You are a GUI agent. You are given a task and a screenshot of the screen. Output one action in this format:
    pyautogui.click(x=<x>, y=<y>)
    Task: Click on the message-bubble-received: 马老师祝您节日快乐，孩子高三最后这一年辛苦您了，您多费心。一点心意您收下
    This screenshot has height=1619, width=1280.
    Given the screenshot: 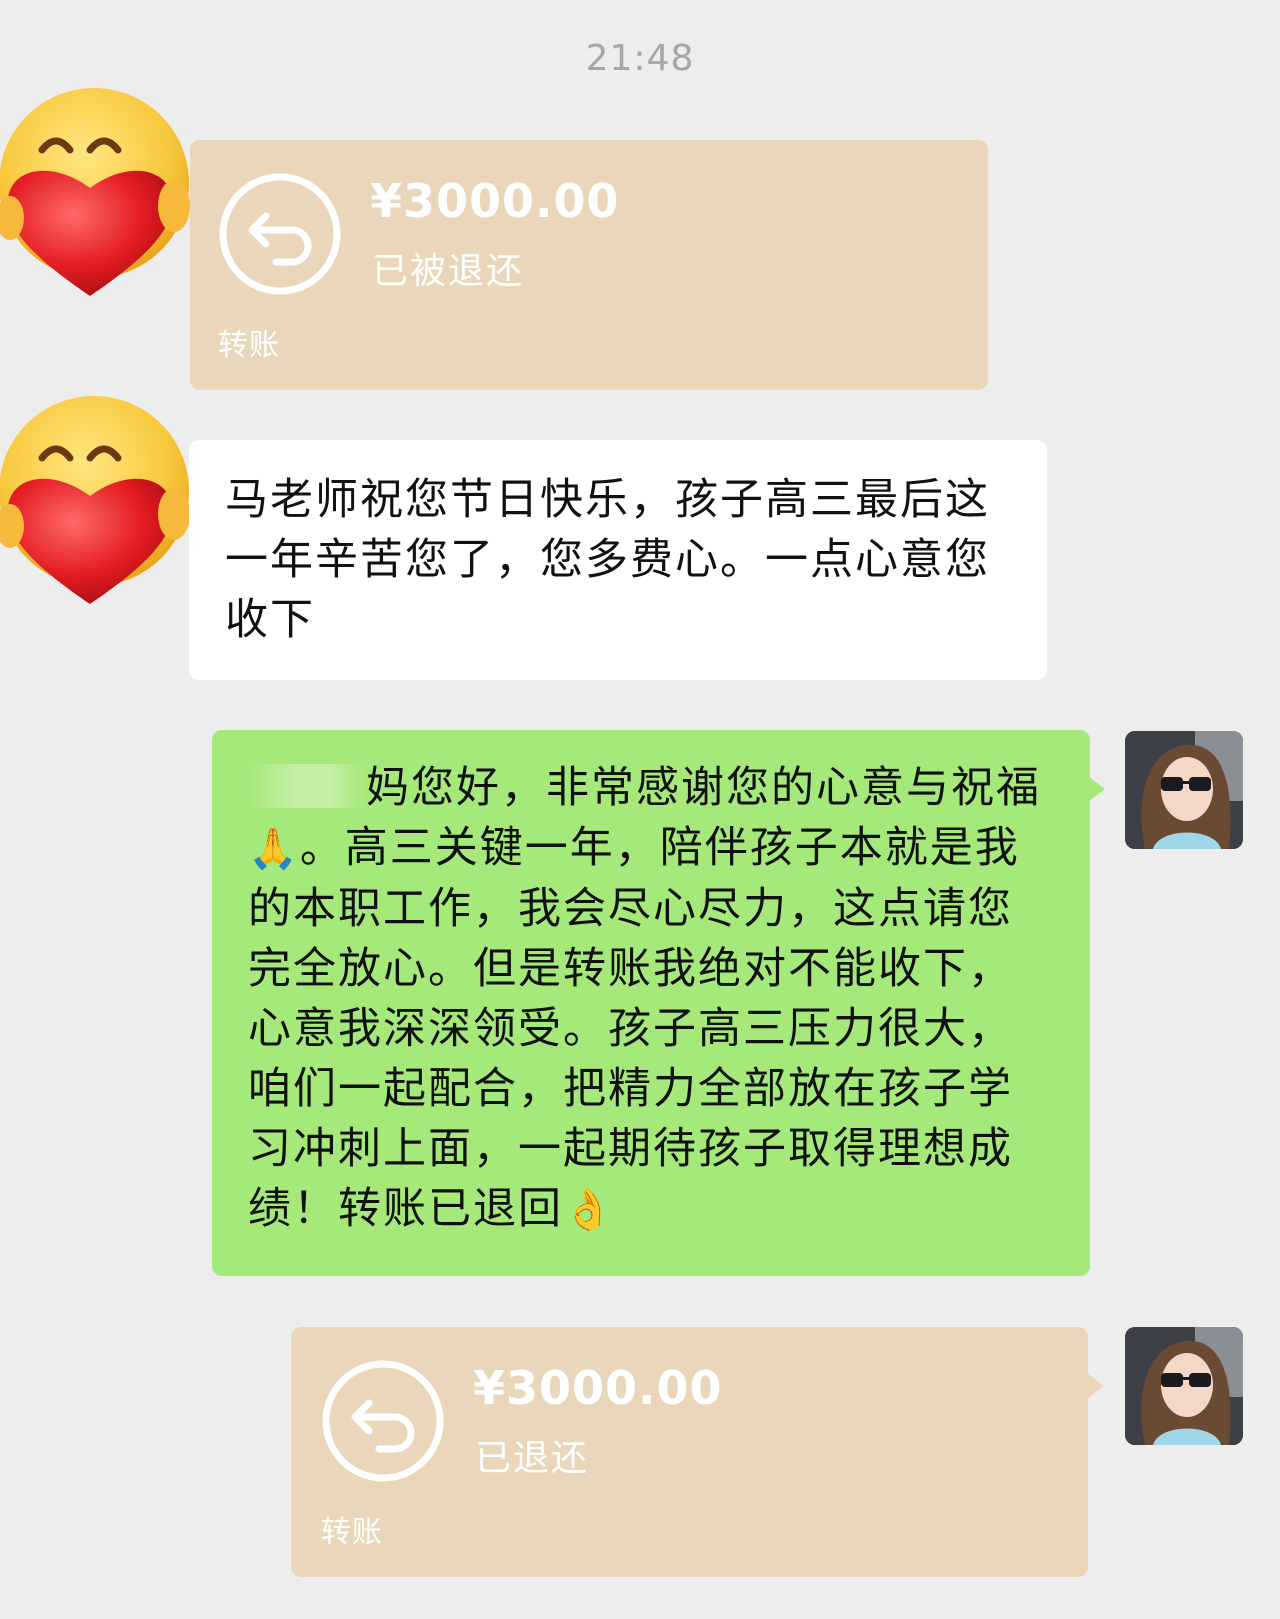 What is the action you would take?
    pyautogui.click(x=618, y=560)
    